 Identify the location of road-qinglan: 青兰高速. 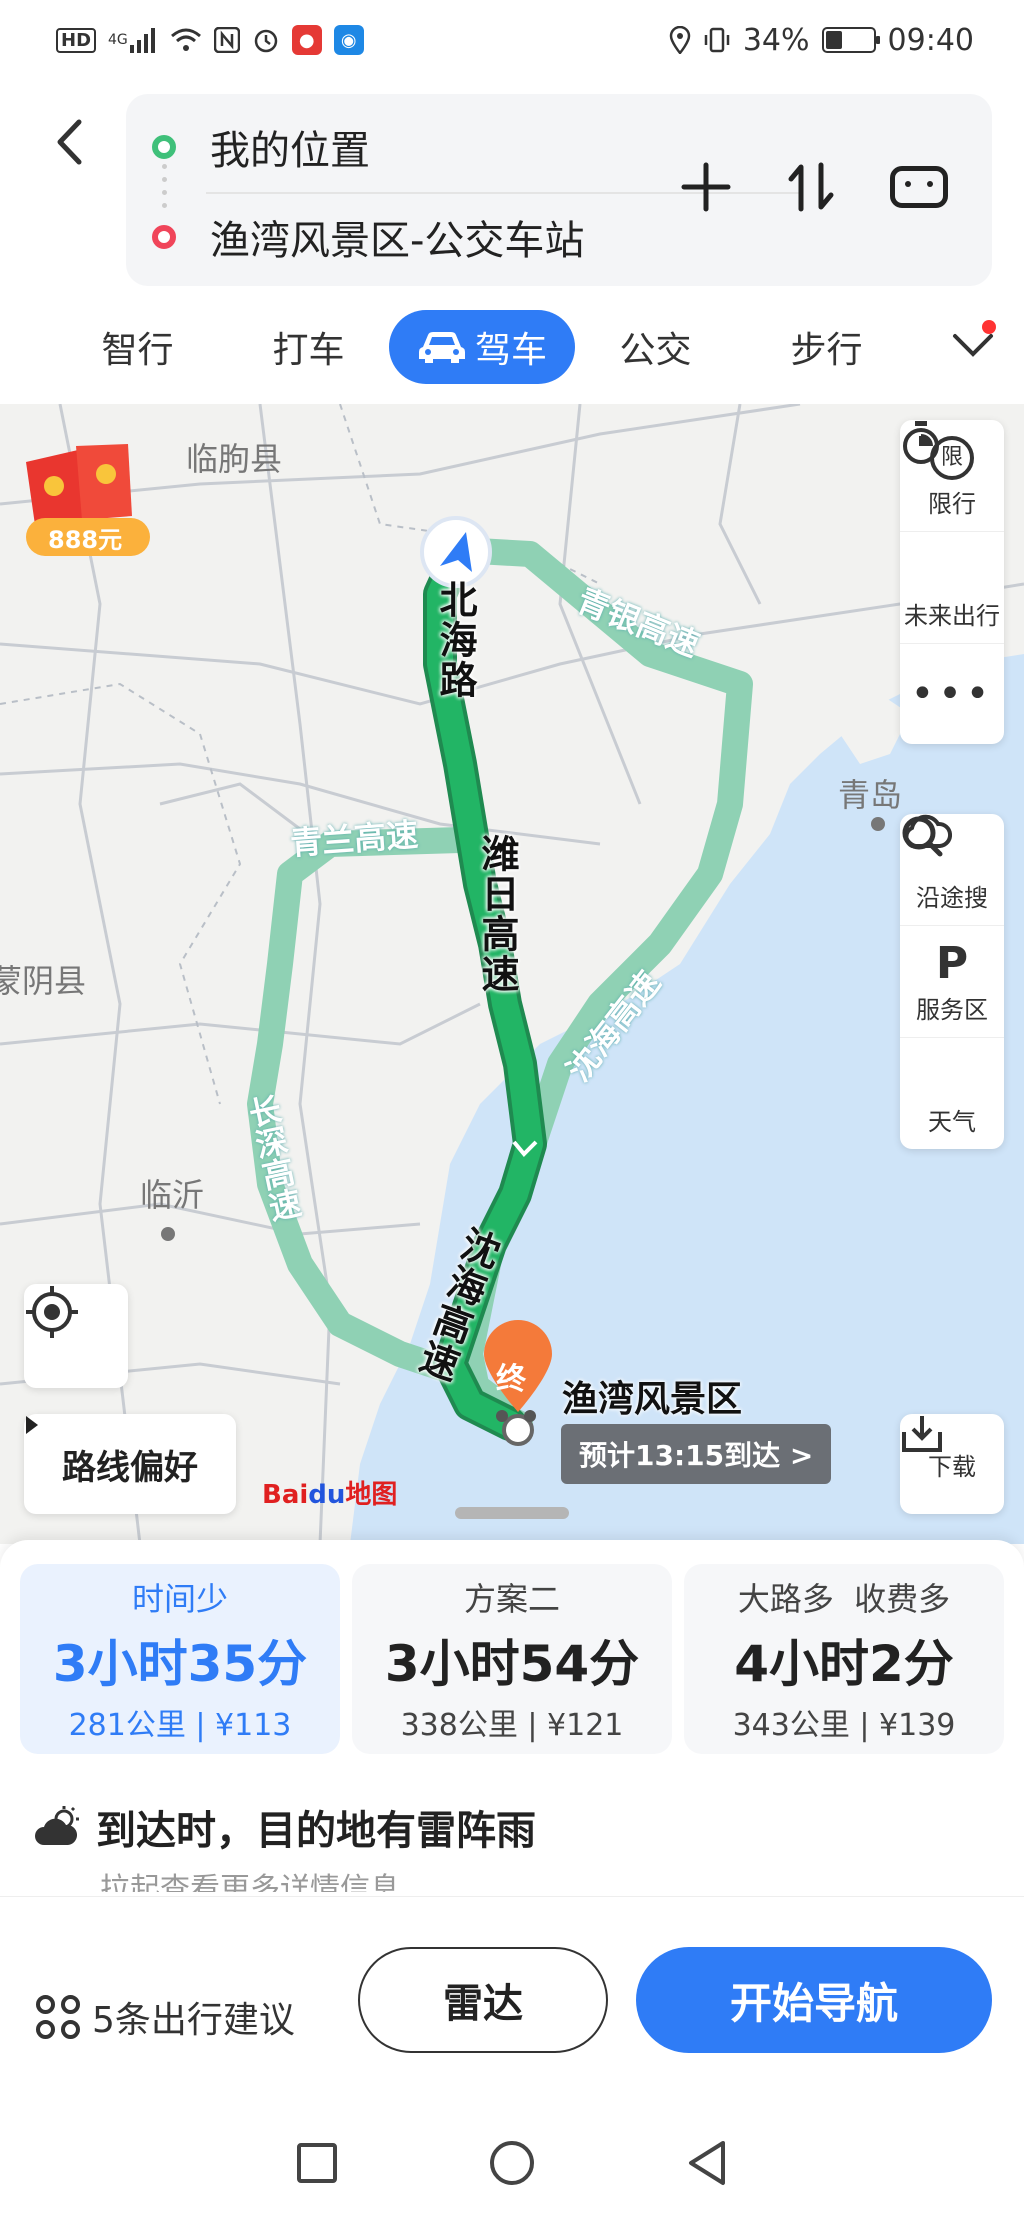
(354, 839).